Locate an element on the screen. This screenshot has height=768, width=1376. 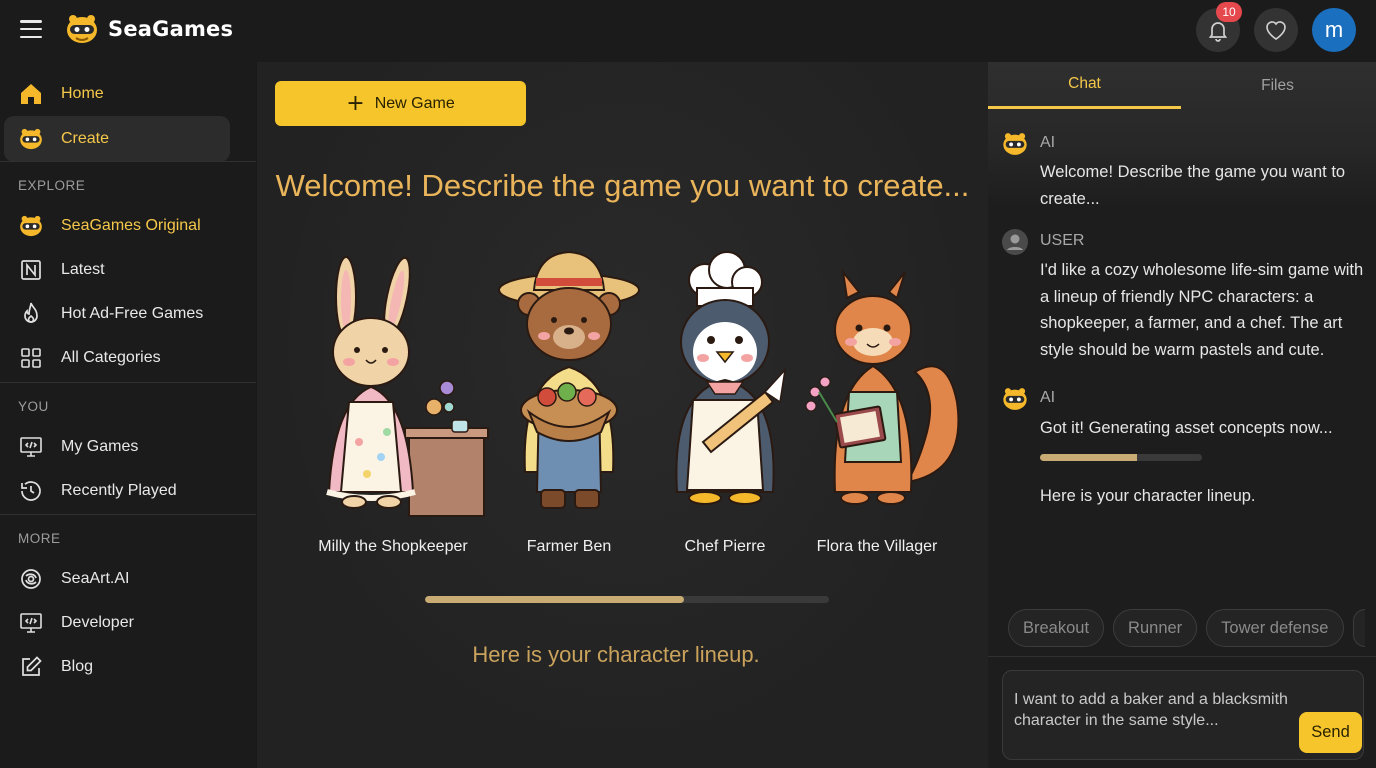
character-card: Chef Pierre is located at coordinates (725, 398).